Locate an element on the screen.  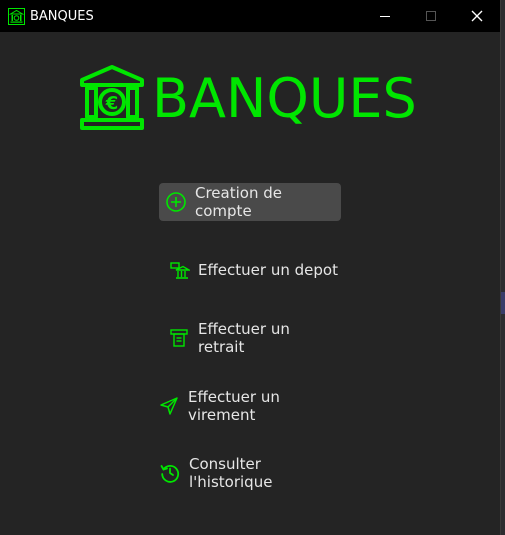
history-label: Consulter l'historique is located at coordinates (231, 473).